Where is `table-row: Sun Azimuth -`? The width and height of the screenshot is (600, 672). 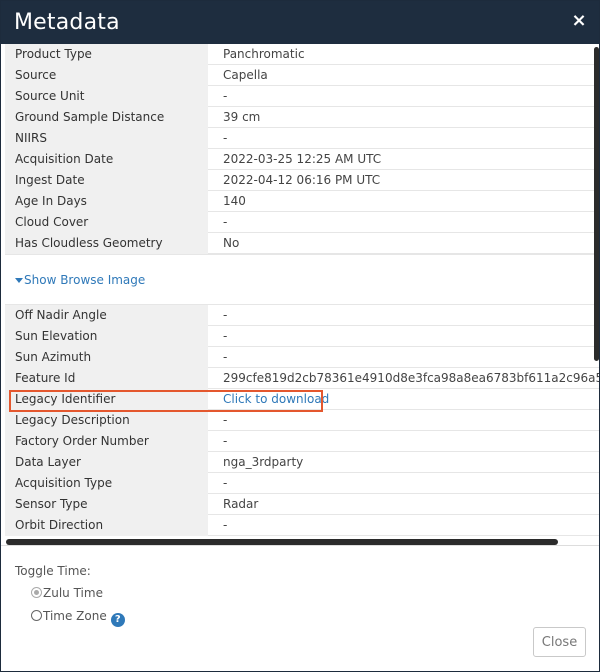
table-row: Sun Azimuth - is located at coordinates (302, 357).